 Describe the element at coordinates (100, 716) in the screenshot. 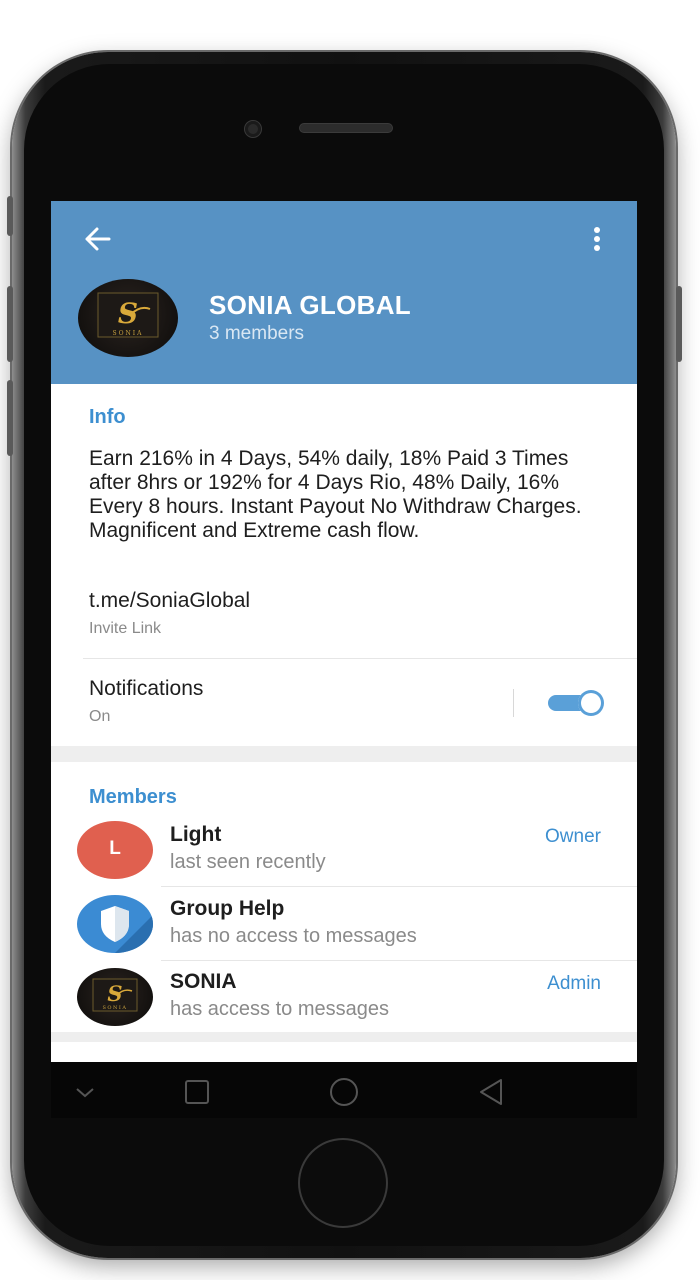

I see `notifications-state: On` at that location.